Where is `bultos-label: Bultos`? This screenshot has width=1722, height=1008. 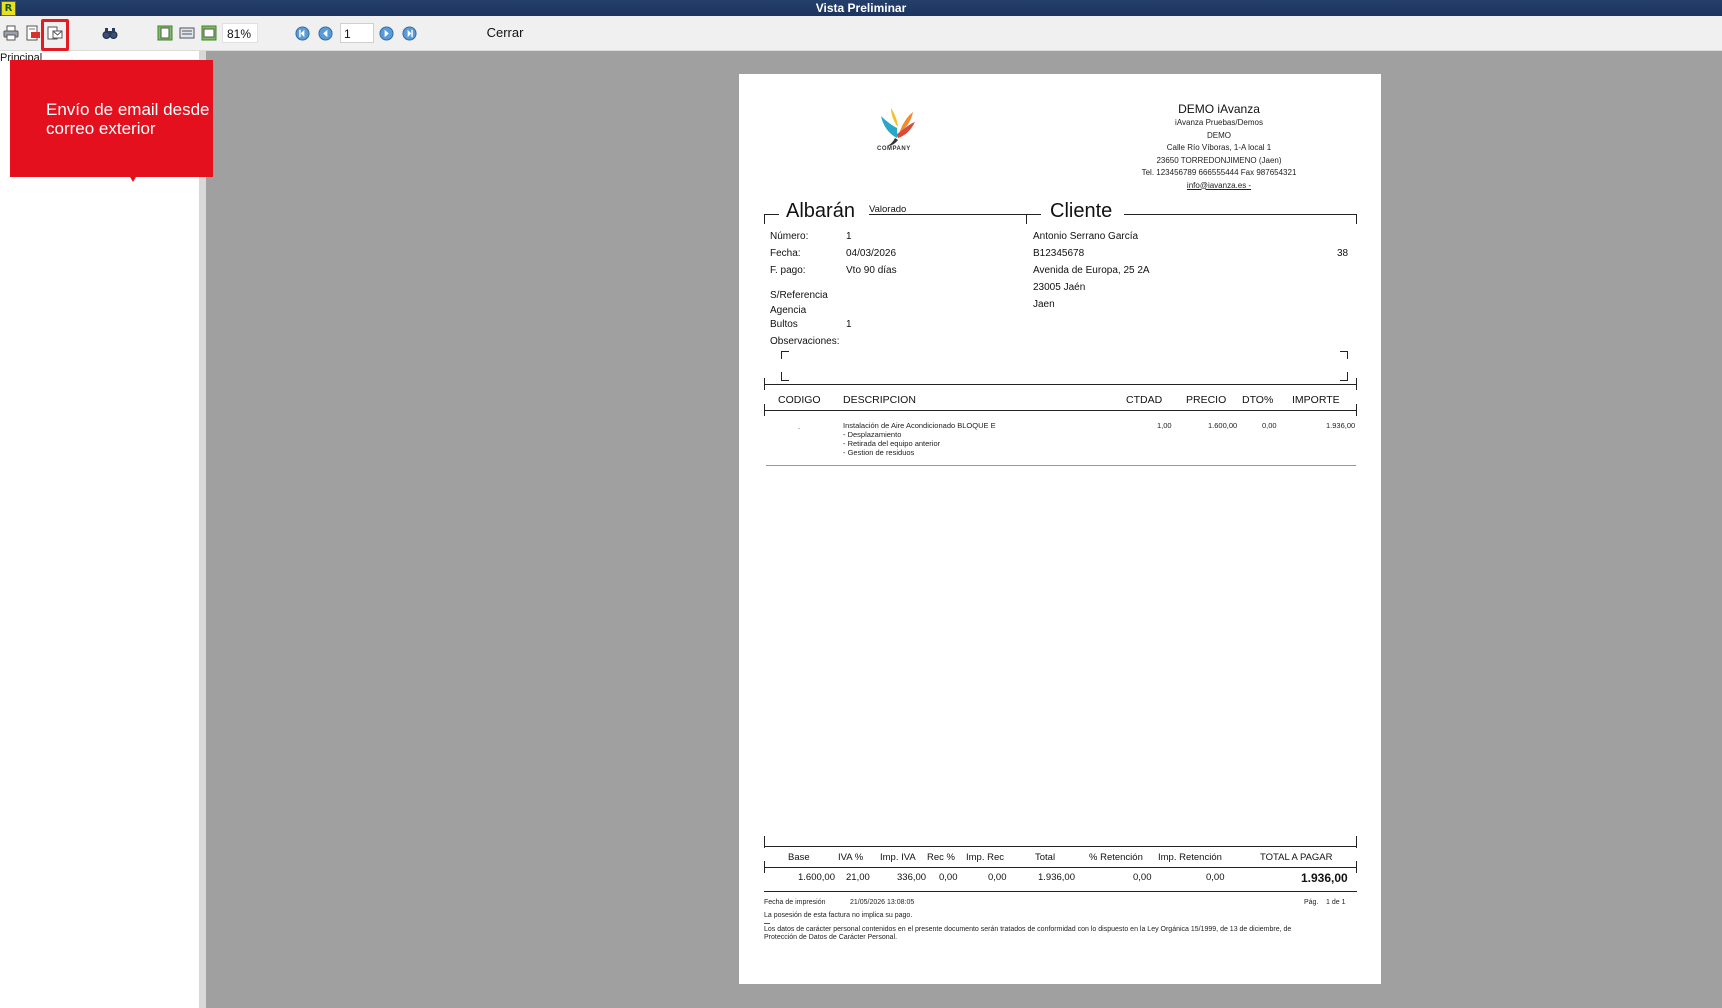 bultos-label: Bultos is located at coordinates (784, 324).